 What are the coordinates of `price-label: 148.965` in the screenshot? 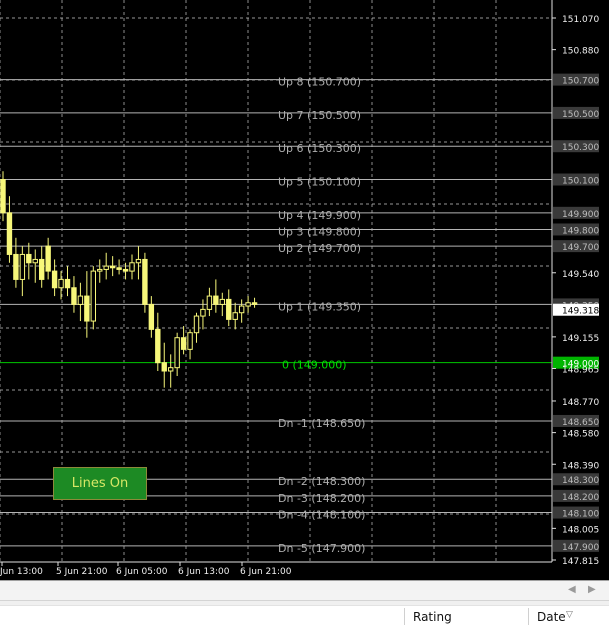 It's located at (580, 371).